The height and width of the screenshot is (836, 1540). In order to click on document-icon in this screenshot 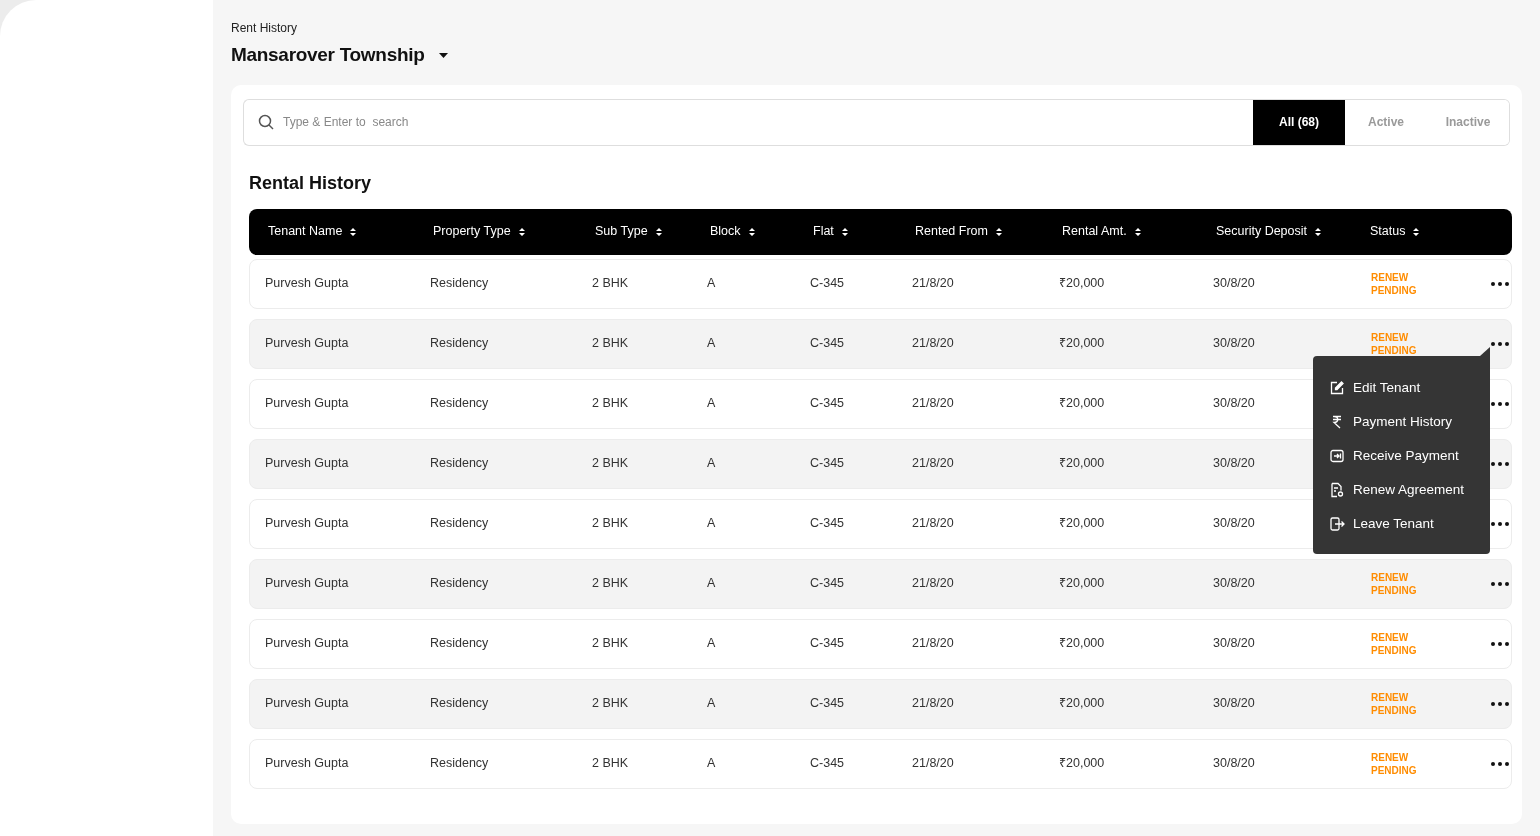, I will do `click(1337, 490)`.